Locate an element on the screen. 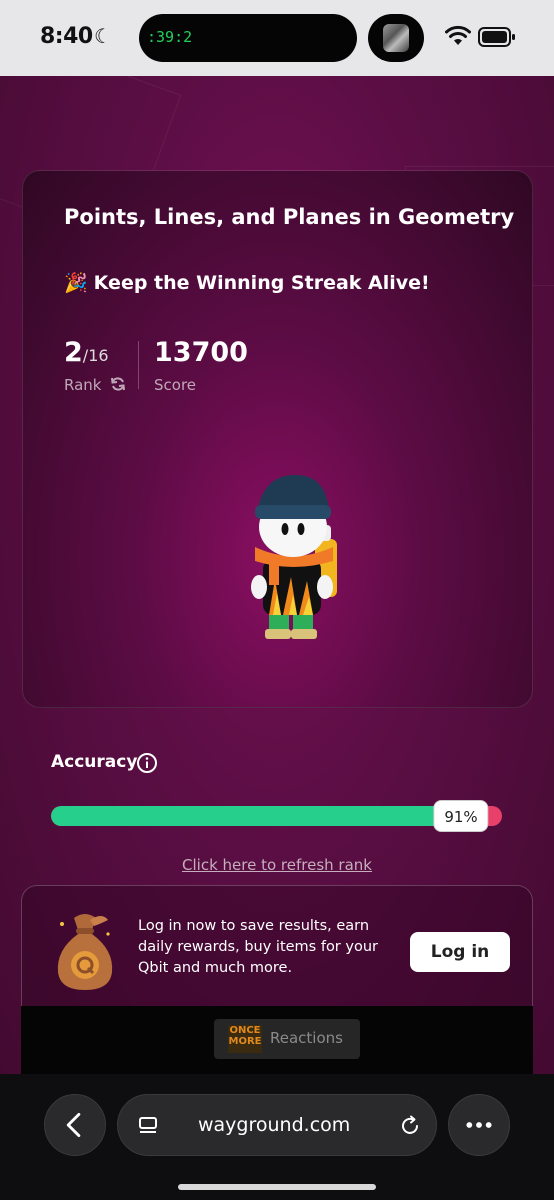  media-thumbnail-image is located at coordinates (396, 38).